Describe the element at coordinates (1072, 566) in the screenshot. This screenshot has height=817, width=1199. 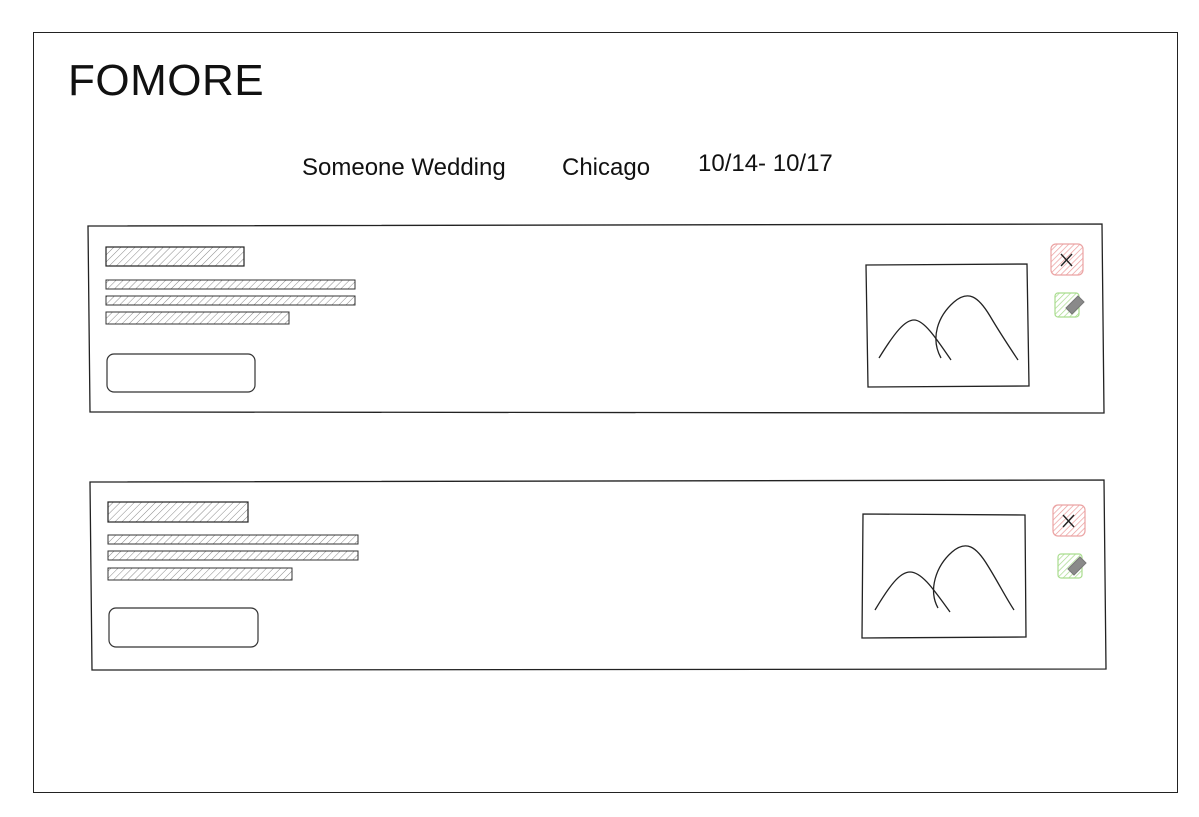
I see `card-2-edit-button` at that location.